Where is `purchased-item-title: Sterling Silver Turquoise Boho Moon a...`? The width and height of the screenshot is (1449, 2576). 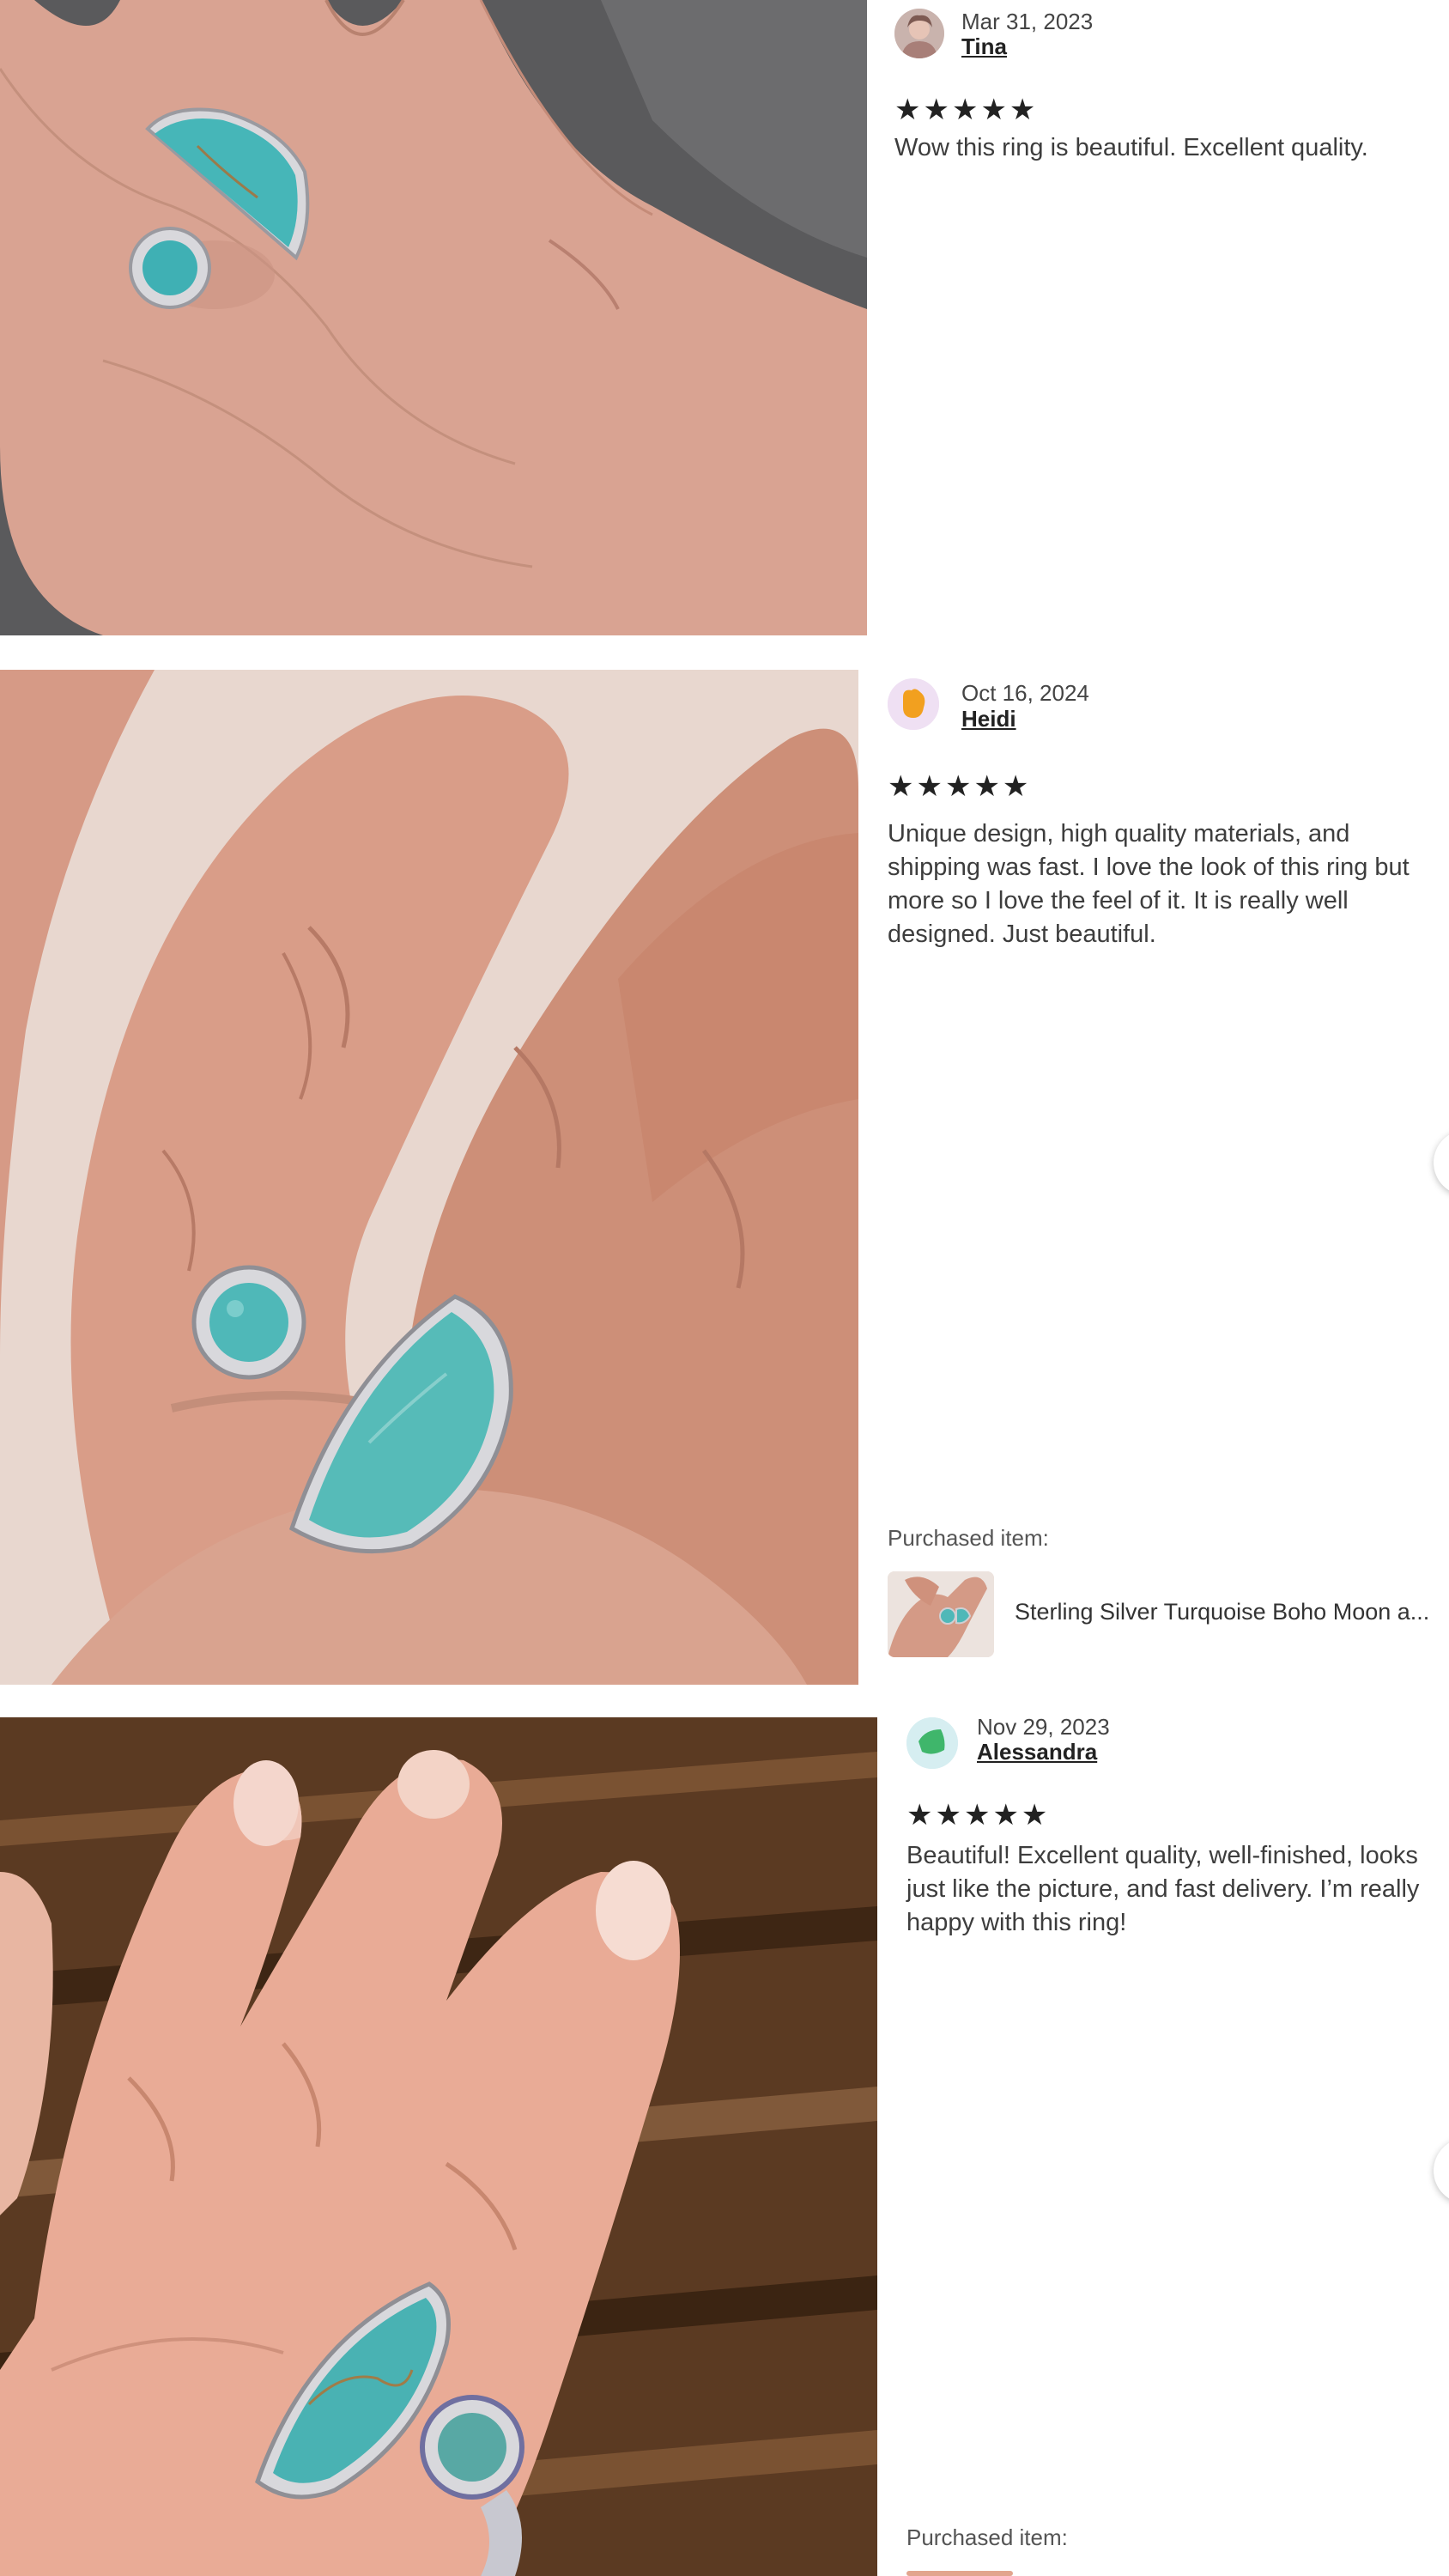 purchased-item-title: Sterling Silver Turquoise Boho Moon a... is located at coordinates (1222, 1612).